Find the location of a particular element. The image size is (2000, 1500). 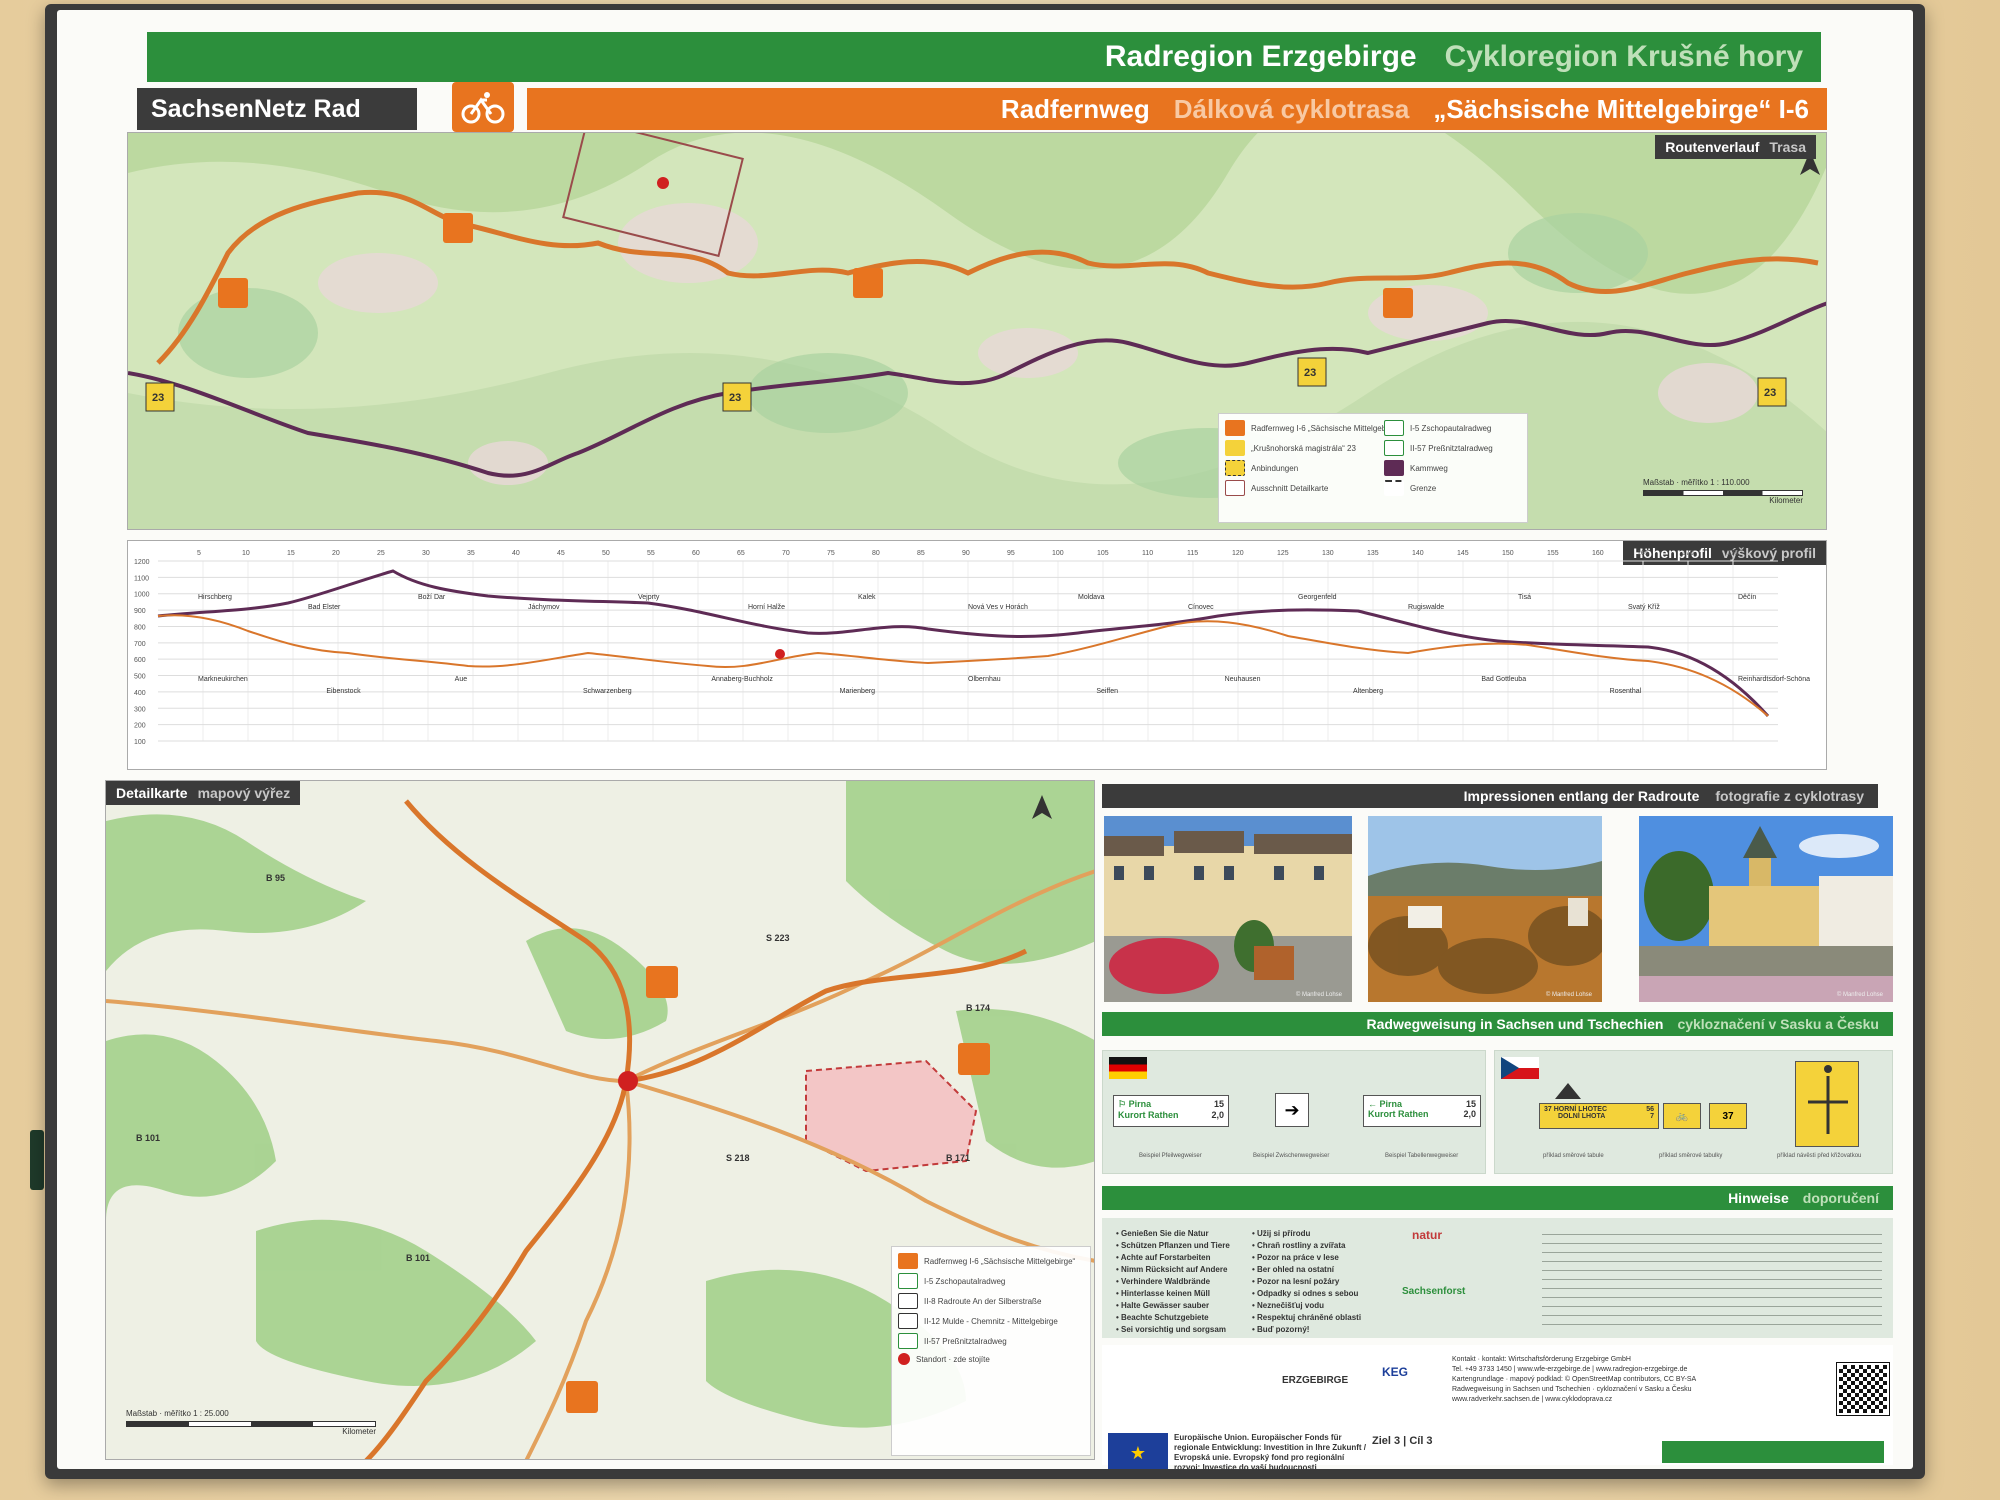

y-tick-label: 200 is located at coordinates (140, 726).